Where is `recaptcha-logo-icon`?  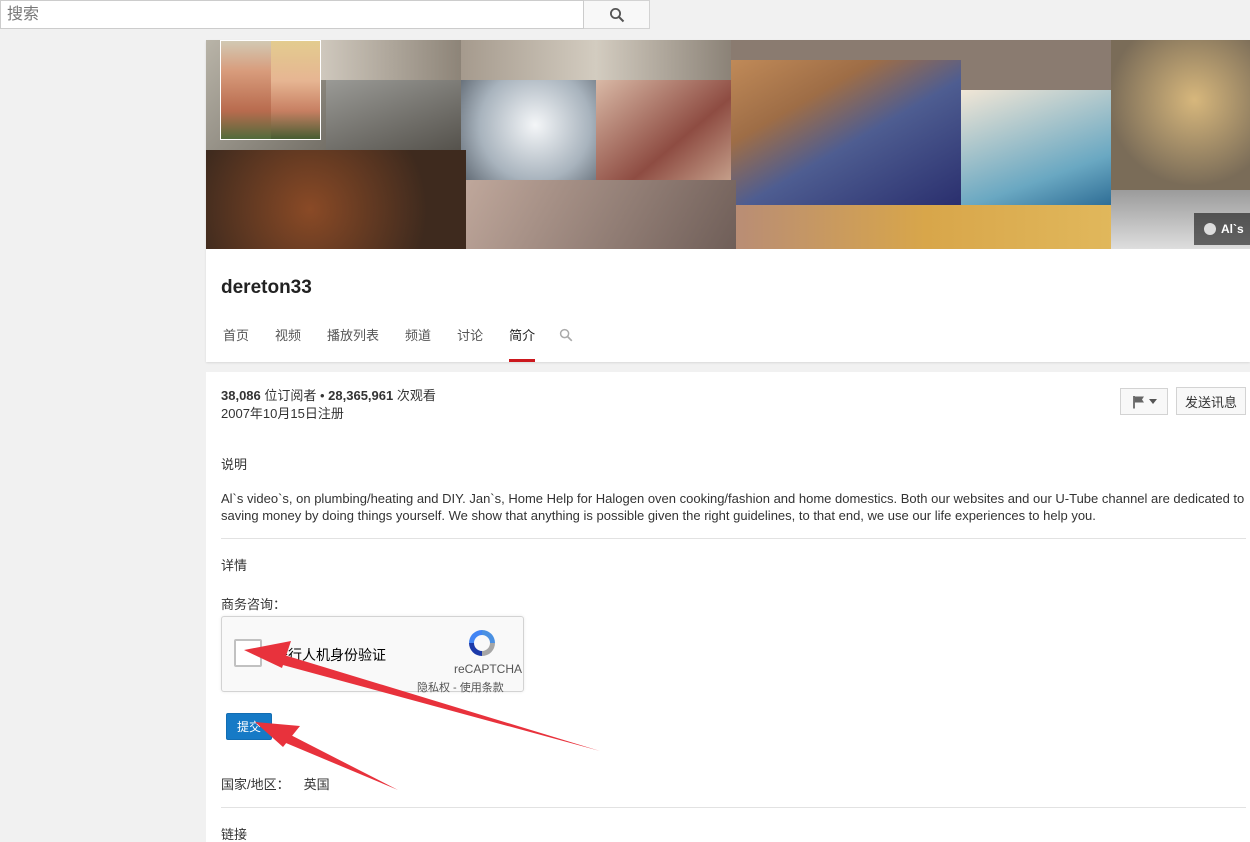
recaptcha-logo-icon is located at coordinates (482, 643).